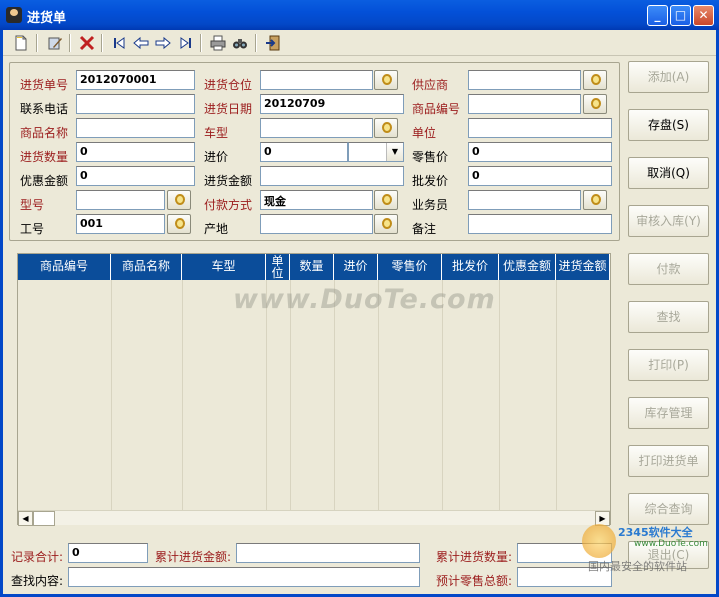  I want to click on print-icon, so click(218, 43).